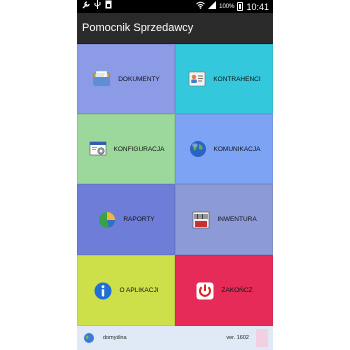  Describe the element at coordinates (175, 6) in the screenshot. I see `status-bar: 100% 10:41` at that location.